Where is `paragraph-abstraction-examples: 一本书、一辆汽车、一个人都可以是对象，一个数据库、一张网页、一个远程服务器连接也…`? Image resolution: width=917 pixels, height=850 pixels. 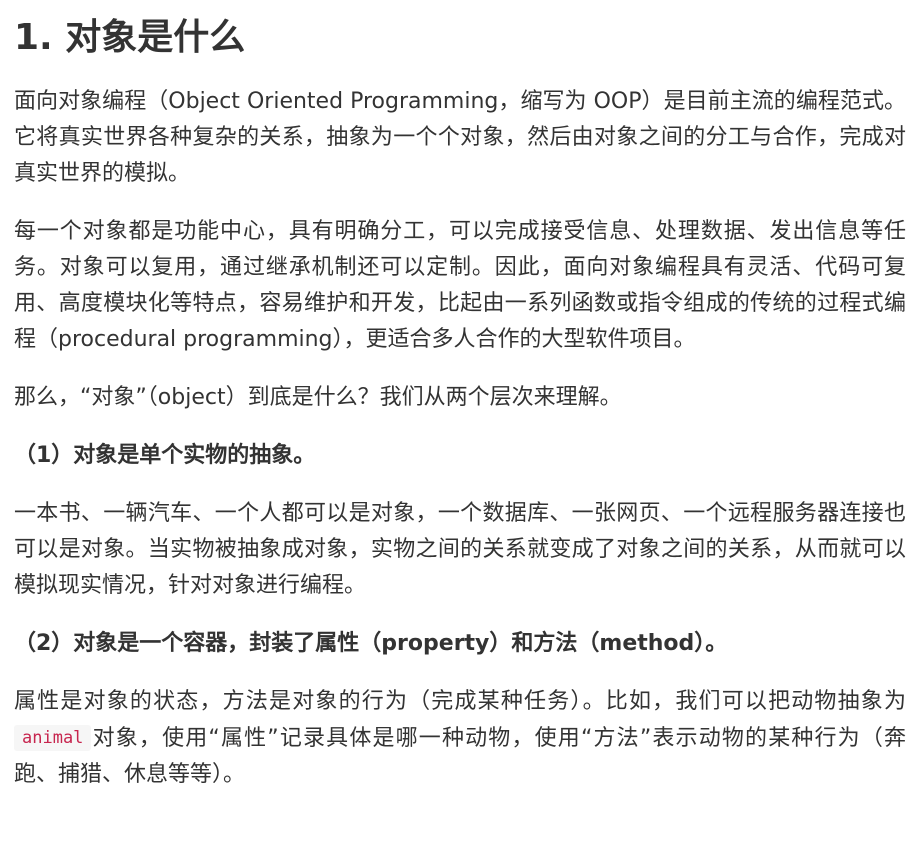
paragraph-abstraction-examples: 一本书、一辆汽车、一个人都可以是对象，一个数据库、一张网页、一个远程服务器连接也… is located at coordinates (460, 549).